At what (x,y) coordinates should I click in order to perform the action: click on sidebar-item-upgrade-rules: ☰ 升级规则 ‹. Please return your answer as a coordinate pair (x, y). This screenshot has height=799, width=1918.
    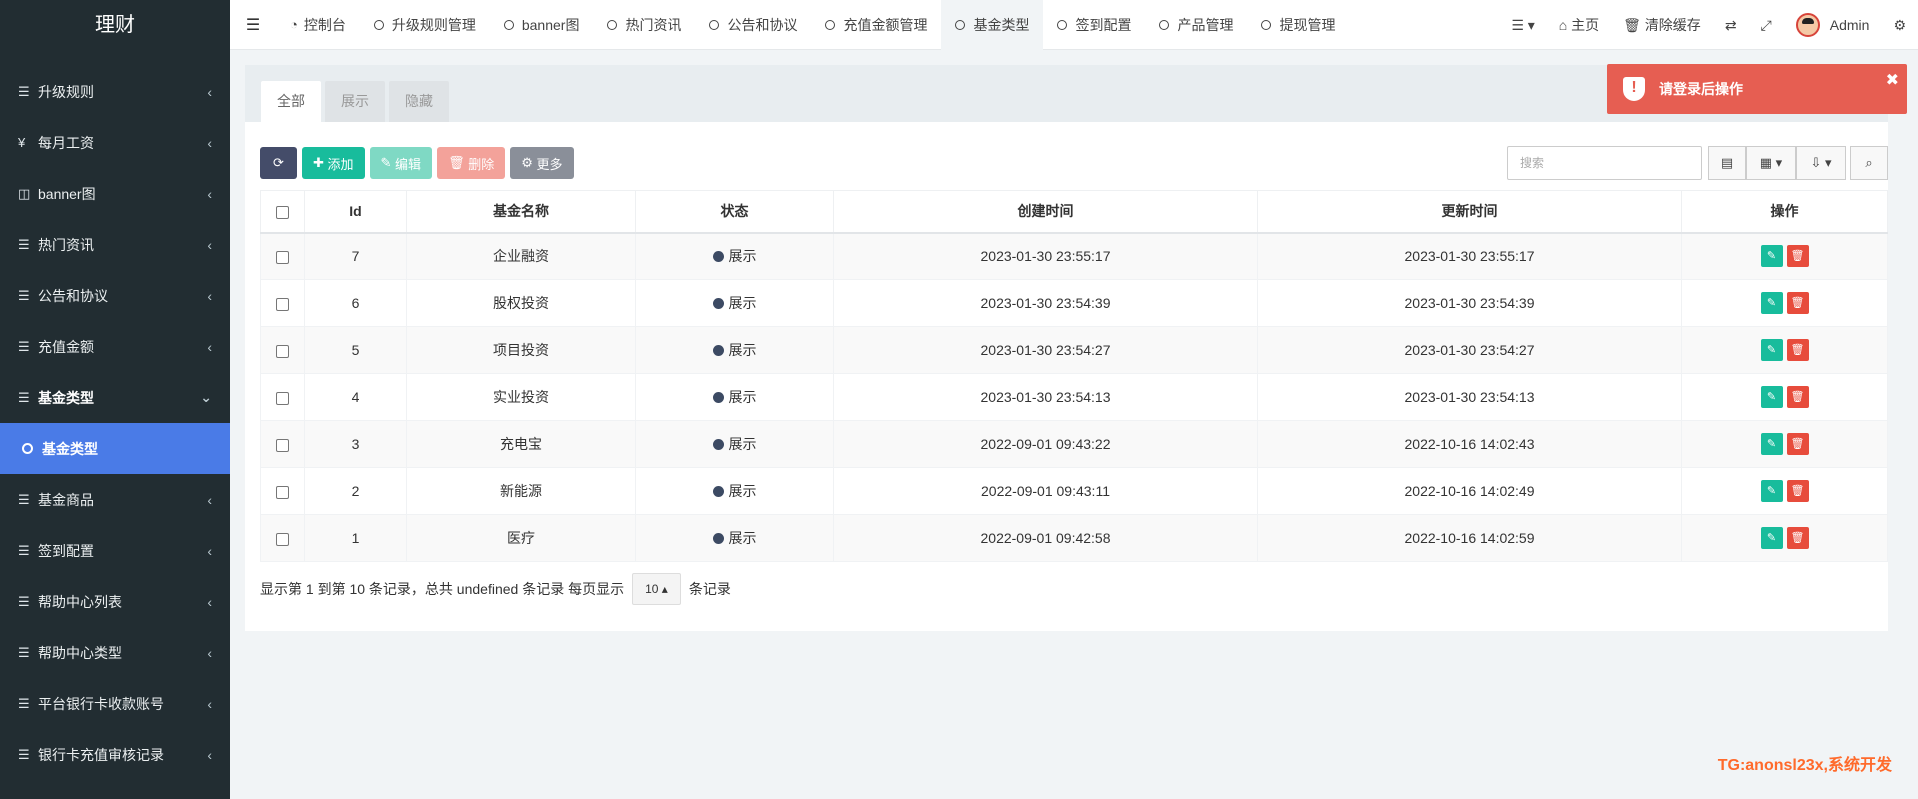
    Looking at the image, I should click on (115, 91).